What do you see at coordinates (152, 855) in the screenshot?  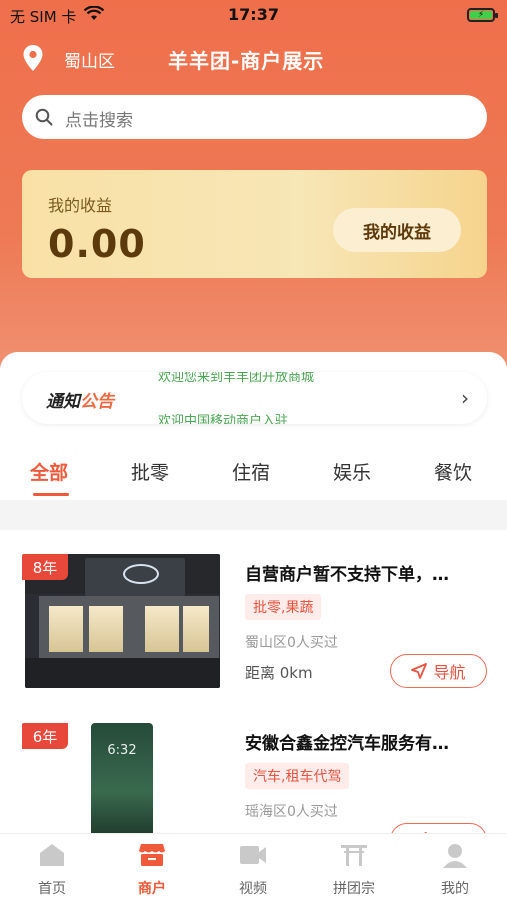 I see `shop-icon` at bounding box center [152, 855].